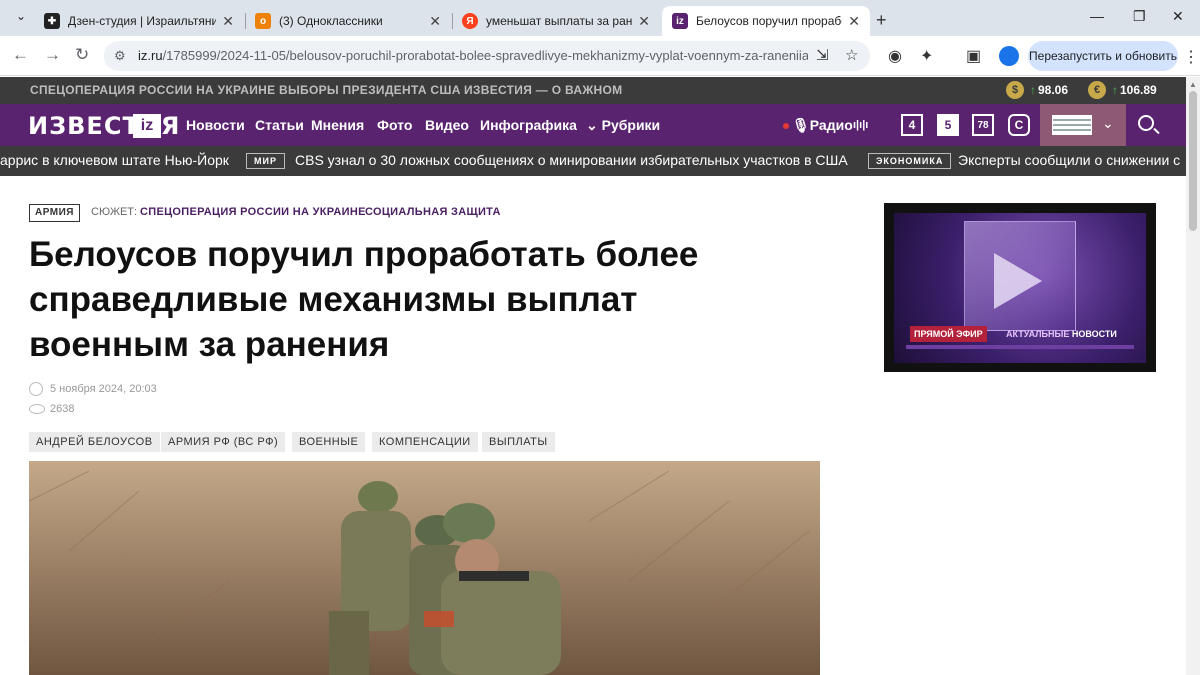  What do you see at coordinates (82, 55) in the screenshot?
I see `reload-icon: ↻` at bounding box center [82, 55].